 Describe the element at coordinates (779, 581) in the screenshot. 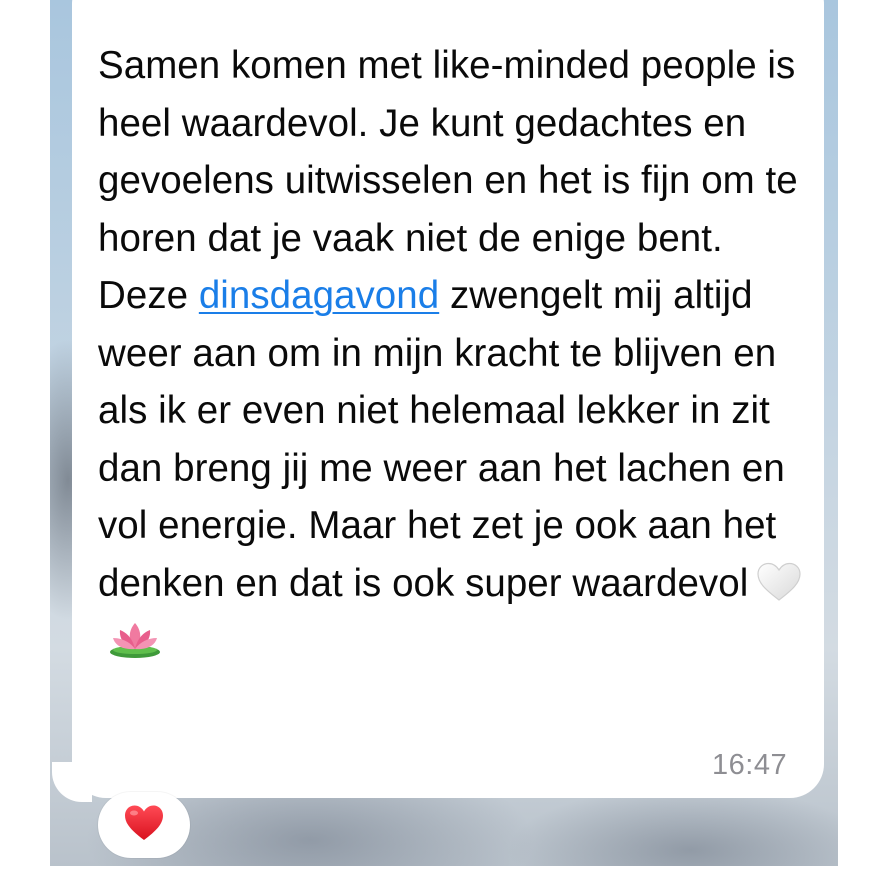

I see `white-heart-icon` at that location.